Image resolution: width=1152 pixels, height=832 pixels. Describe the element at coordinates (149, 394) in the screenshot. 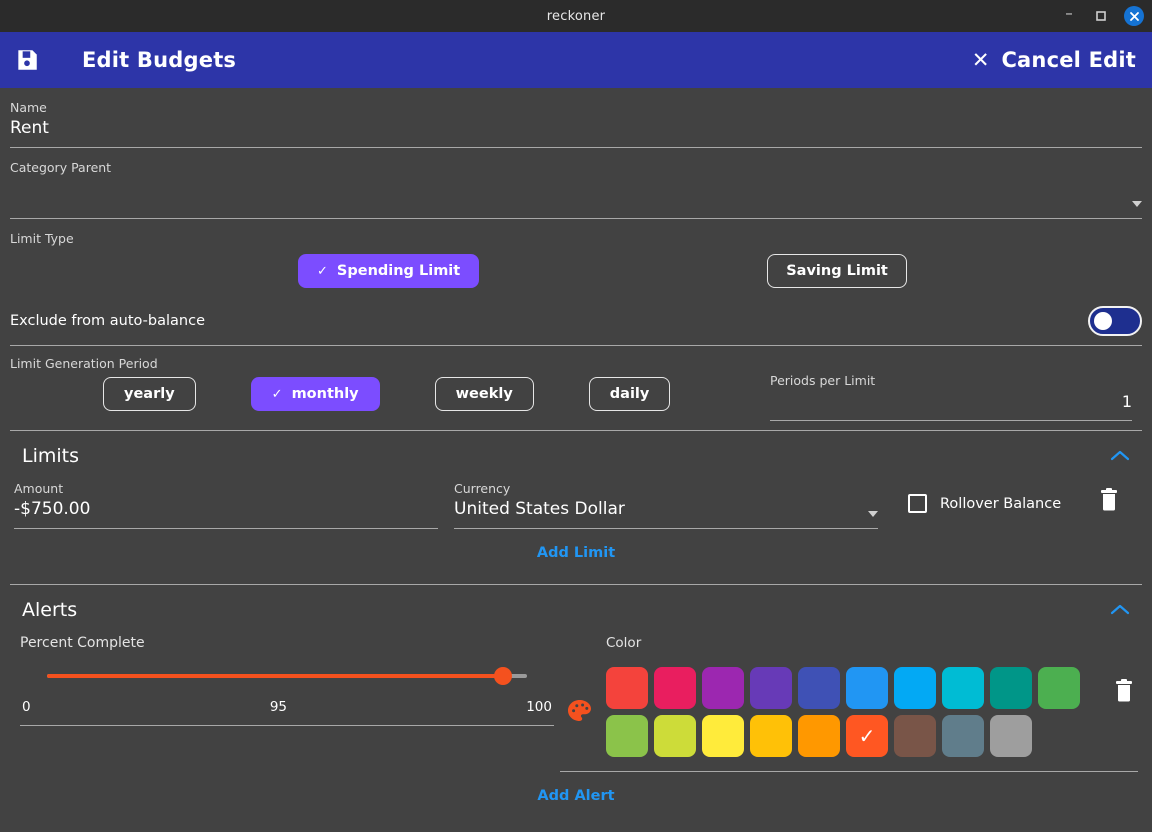

I see `chip-yearly: yearly` at that location.